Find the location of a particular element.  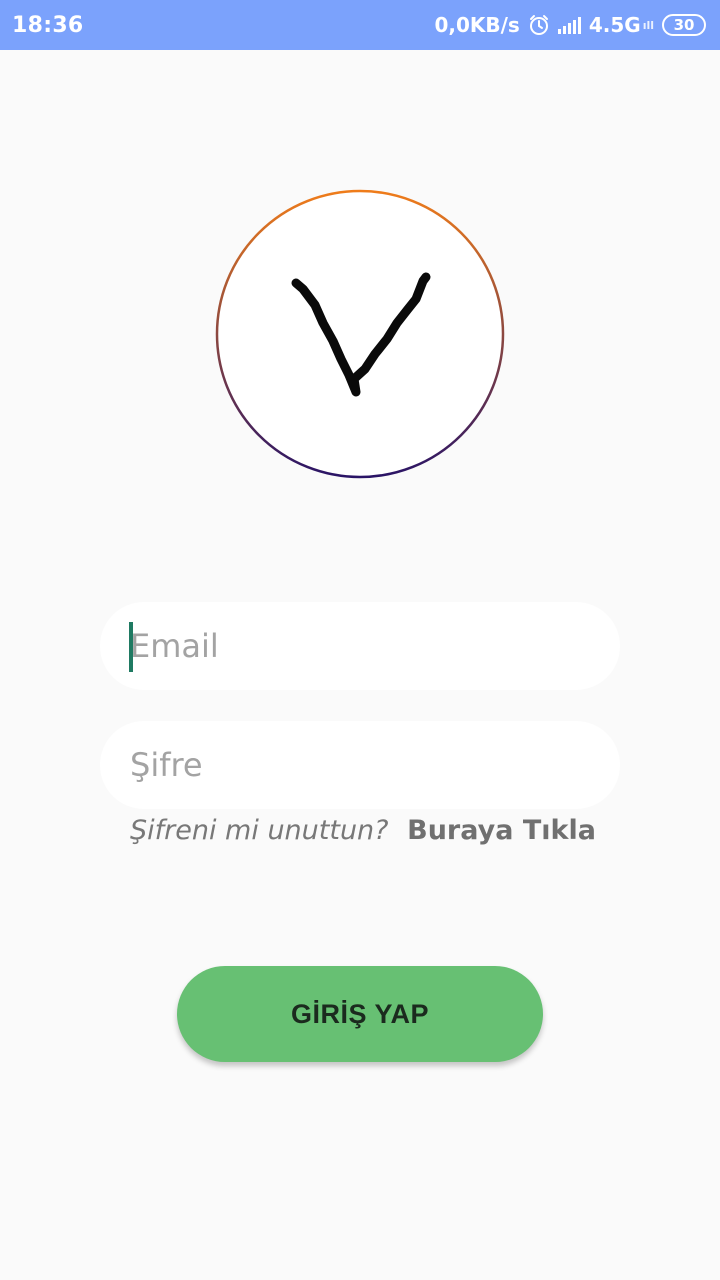

text-cursor is located at coordinates (131, 647).